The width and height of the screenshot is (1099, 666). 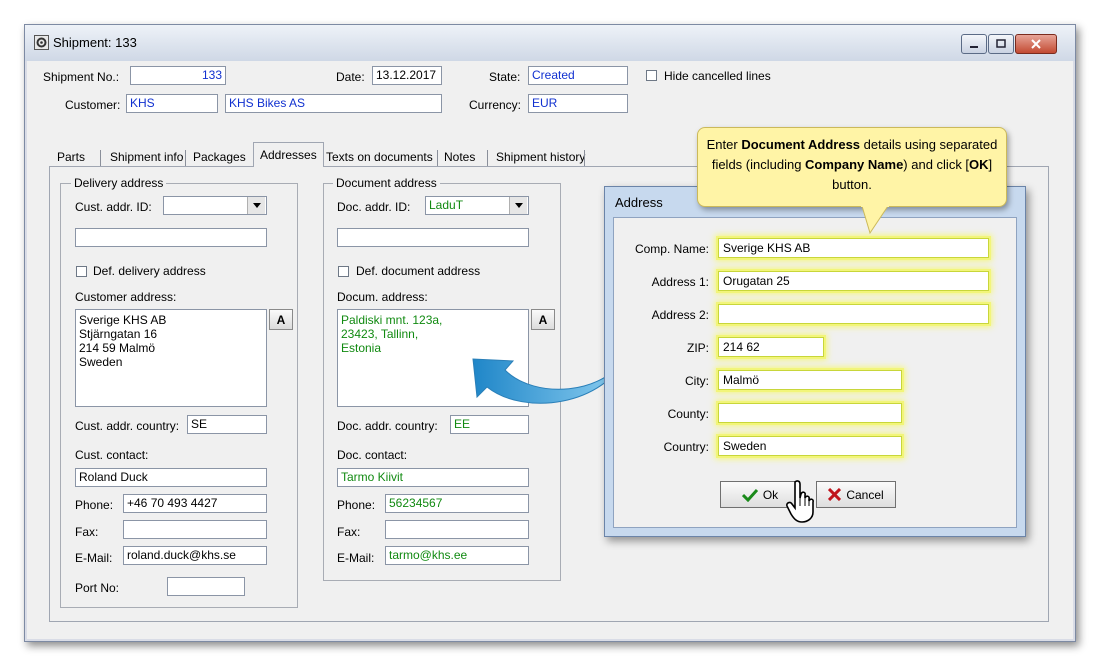 I want to click on cust-addr-id-label: Cust. addr. ID:, so click(x=113, y=207).